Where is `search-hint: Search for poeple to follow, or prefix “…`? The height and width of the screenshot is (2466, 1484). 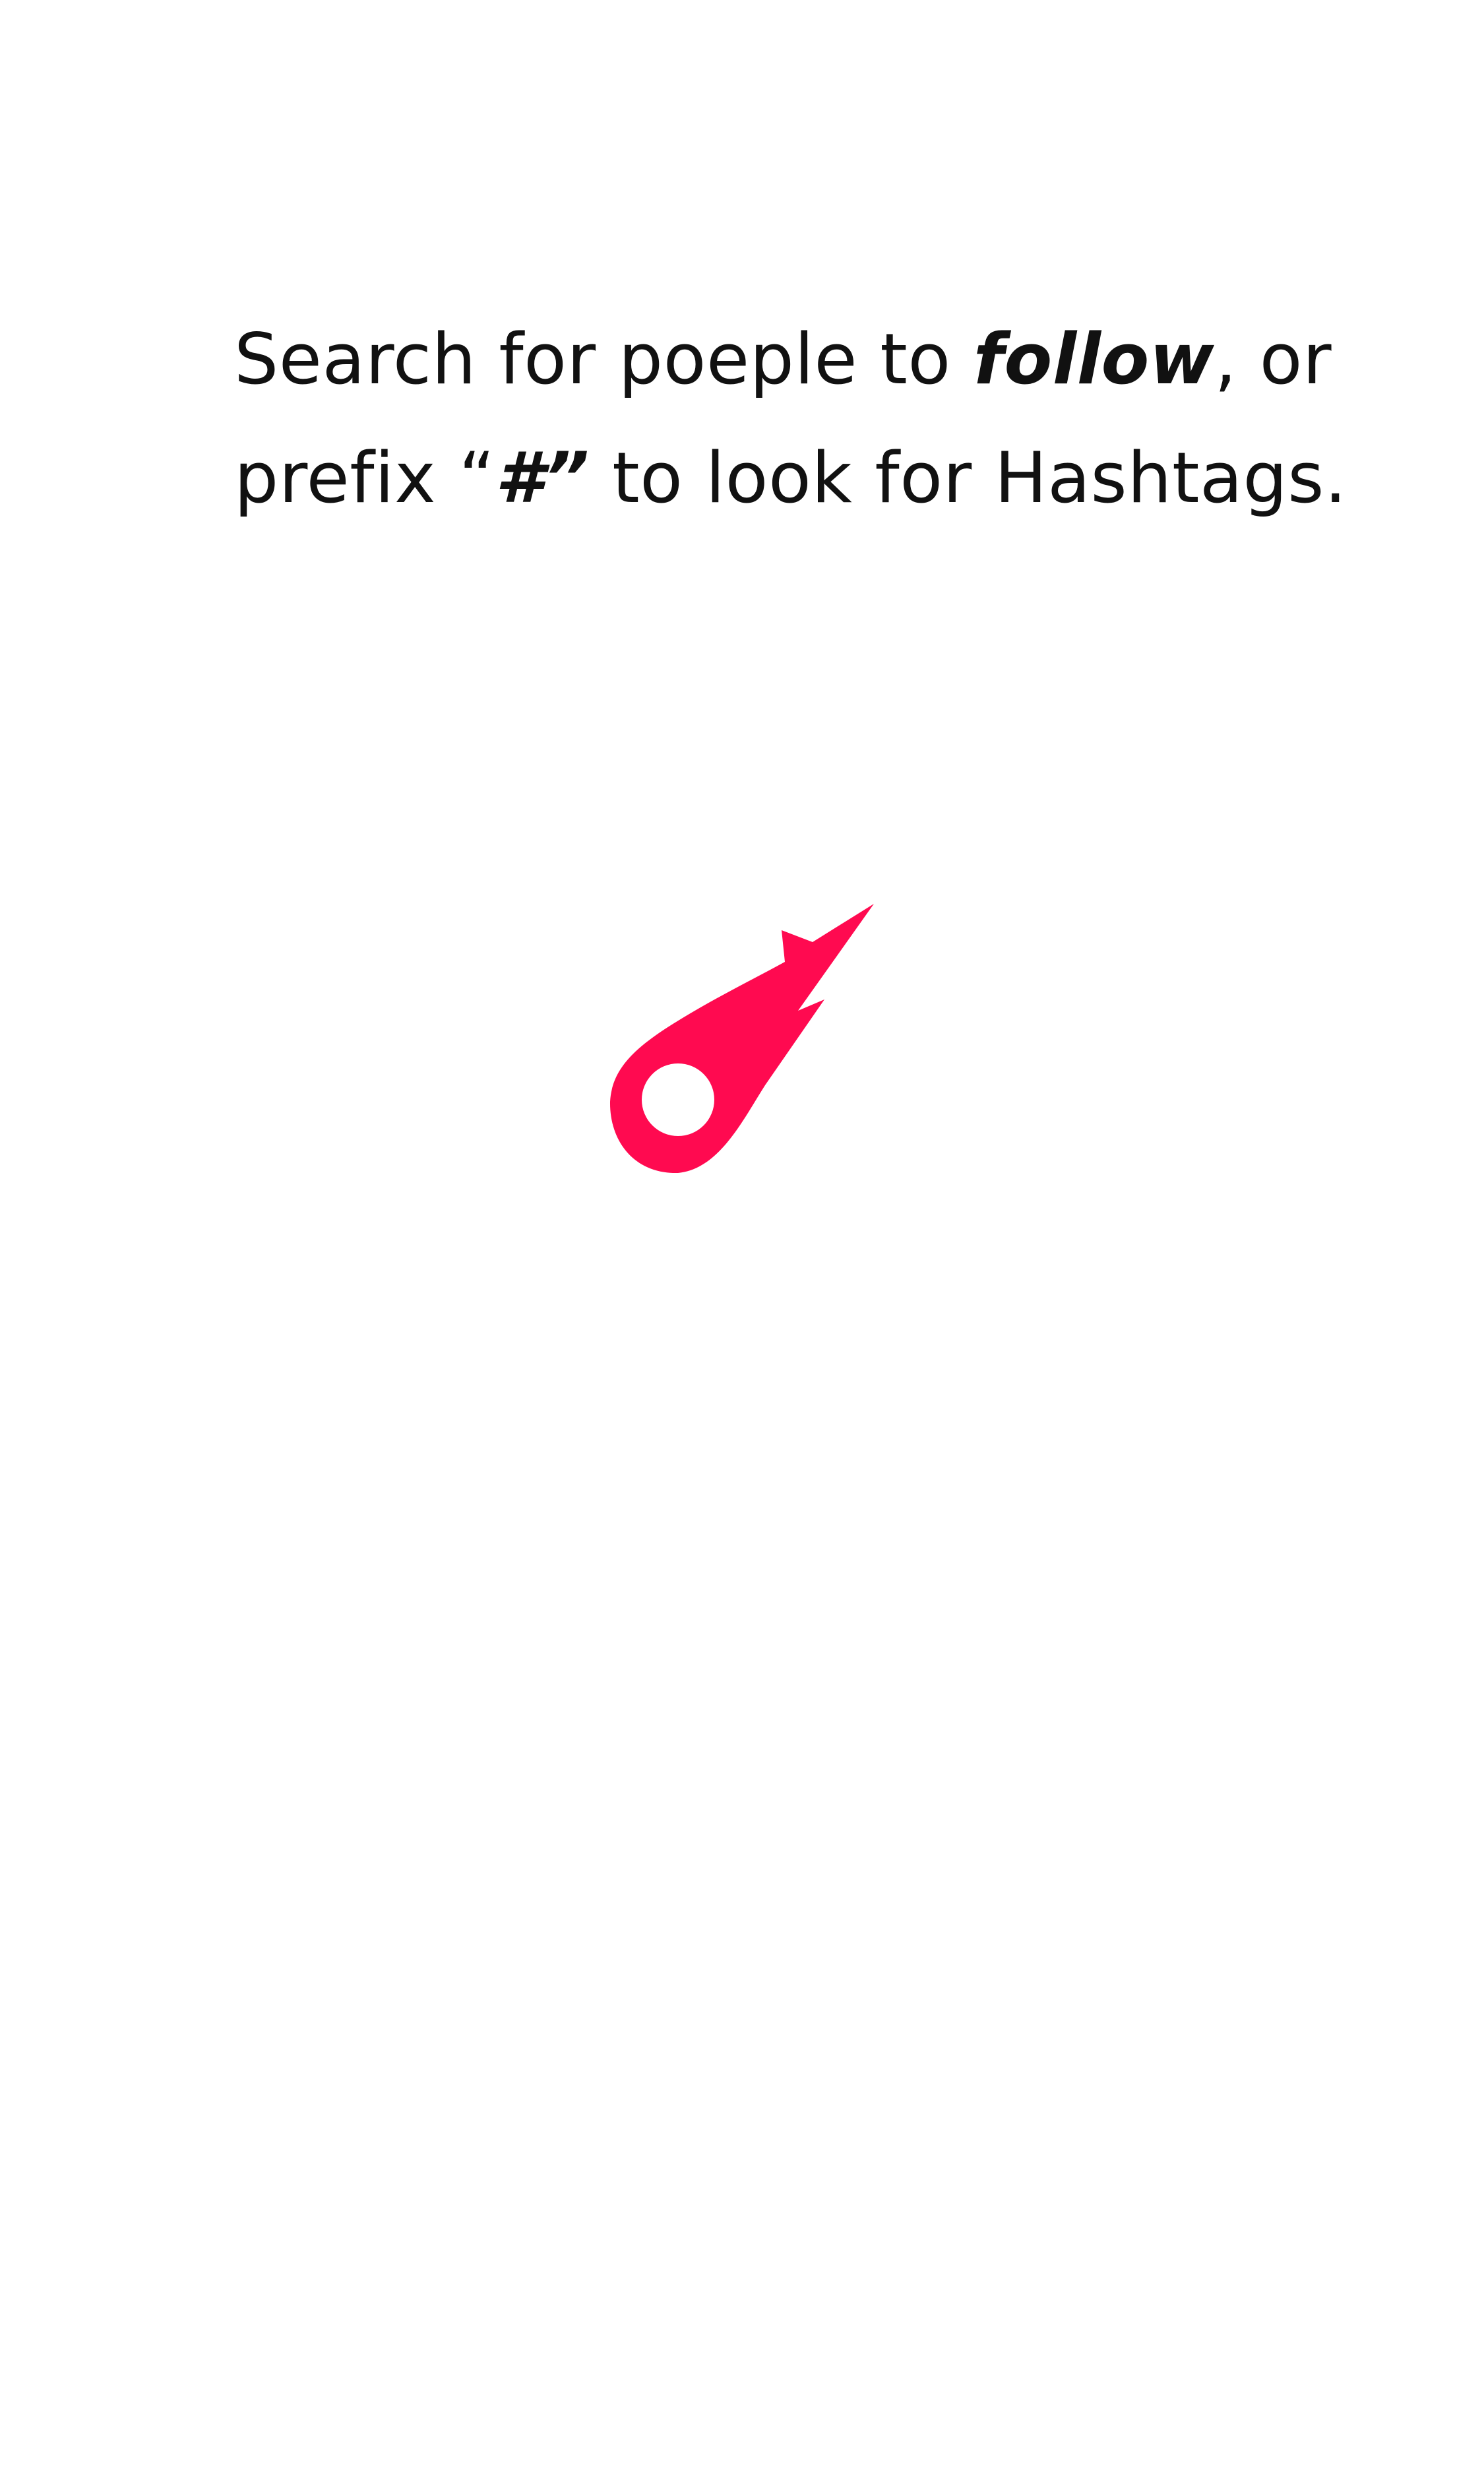
search-hint: Search for poeple to follow, or prefix “… is located at coordinates (790, 419).